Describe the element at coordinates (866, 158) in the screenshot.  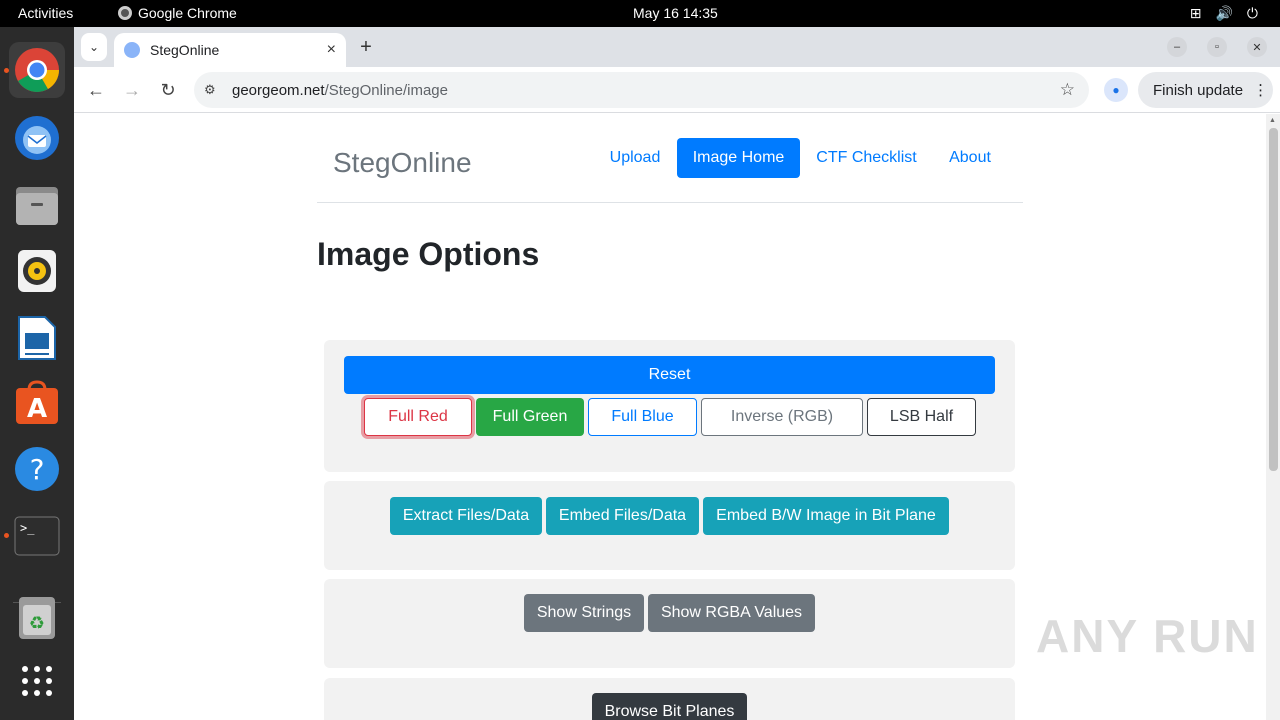
I see `nav-ctf-checklist: CTF Checklist` at that location.